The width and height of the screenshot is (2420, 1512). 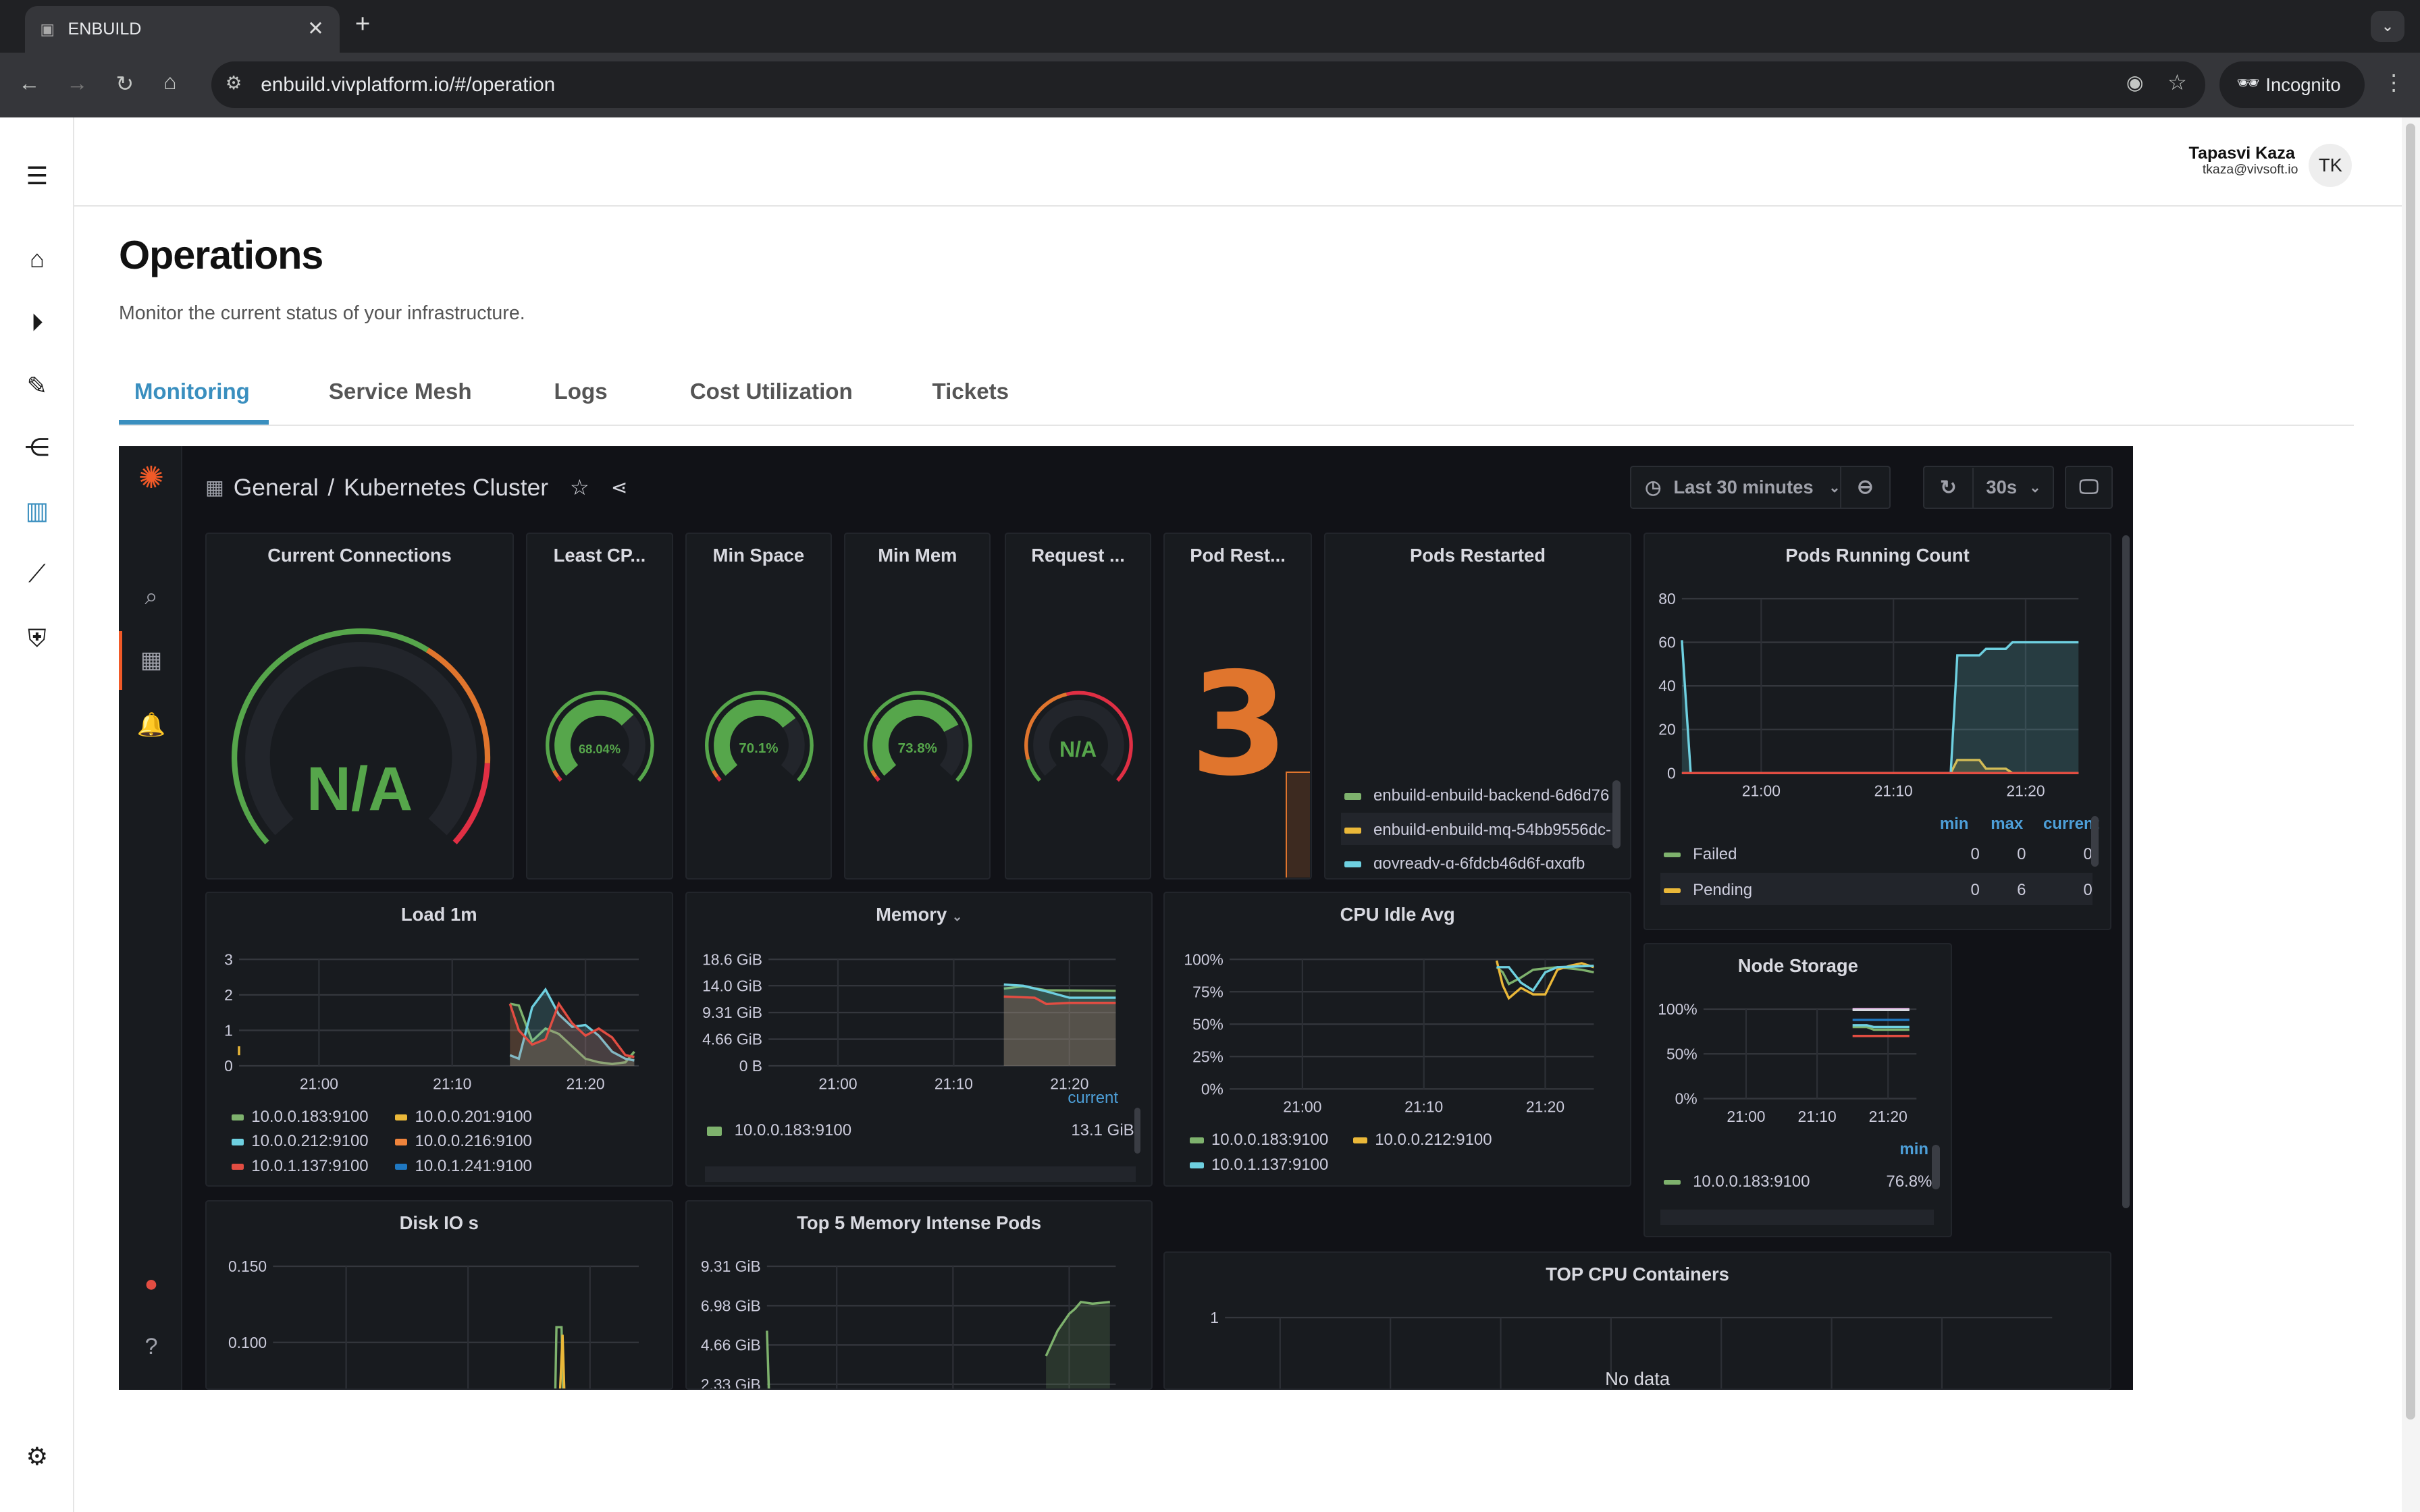 I want to click on bar-chart-icon: ▥, so click(x=37, y=511).